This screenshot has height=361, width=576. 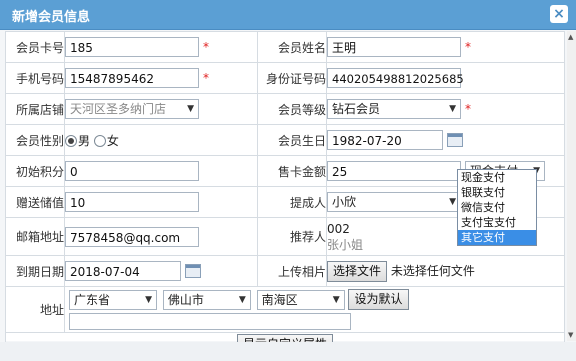 I want to click on store-select: 天河区圣多纳门店 ▼, so click(x=132, y=109).